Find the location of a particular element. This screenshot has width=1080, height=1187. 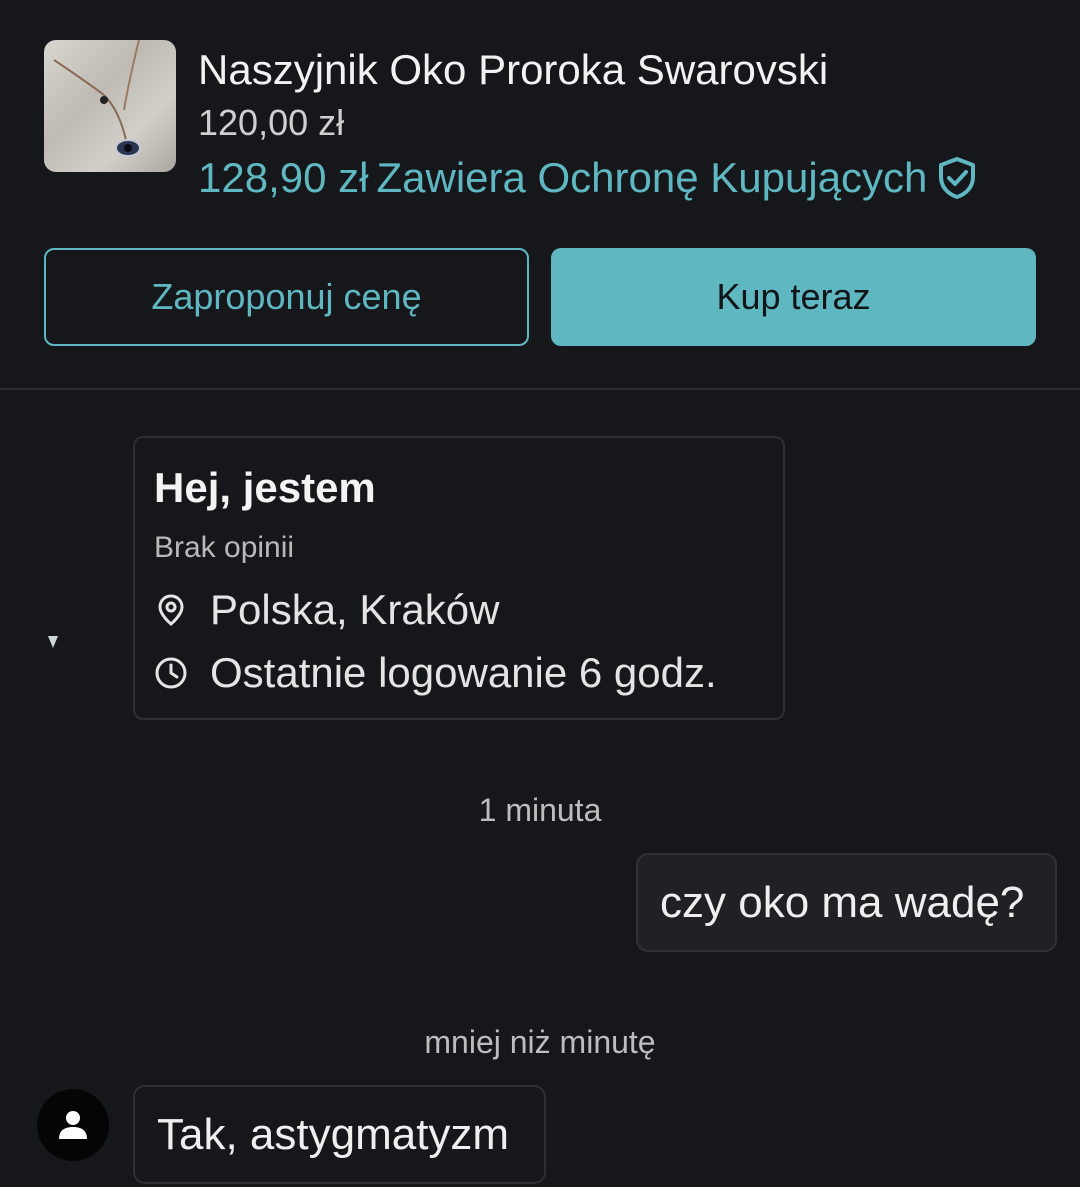

user-icon is located at coordinates (73, 1125).